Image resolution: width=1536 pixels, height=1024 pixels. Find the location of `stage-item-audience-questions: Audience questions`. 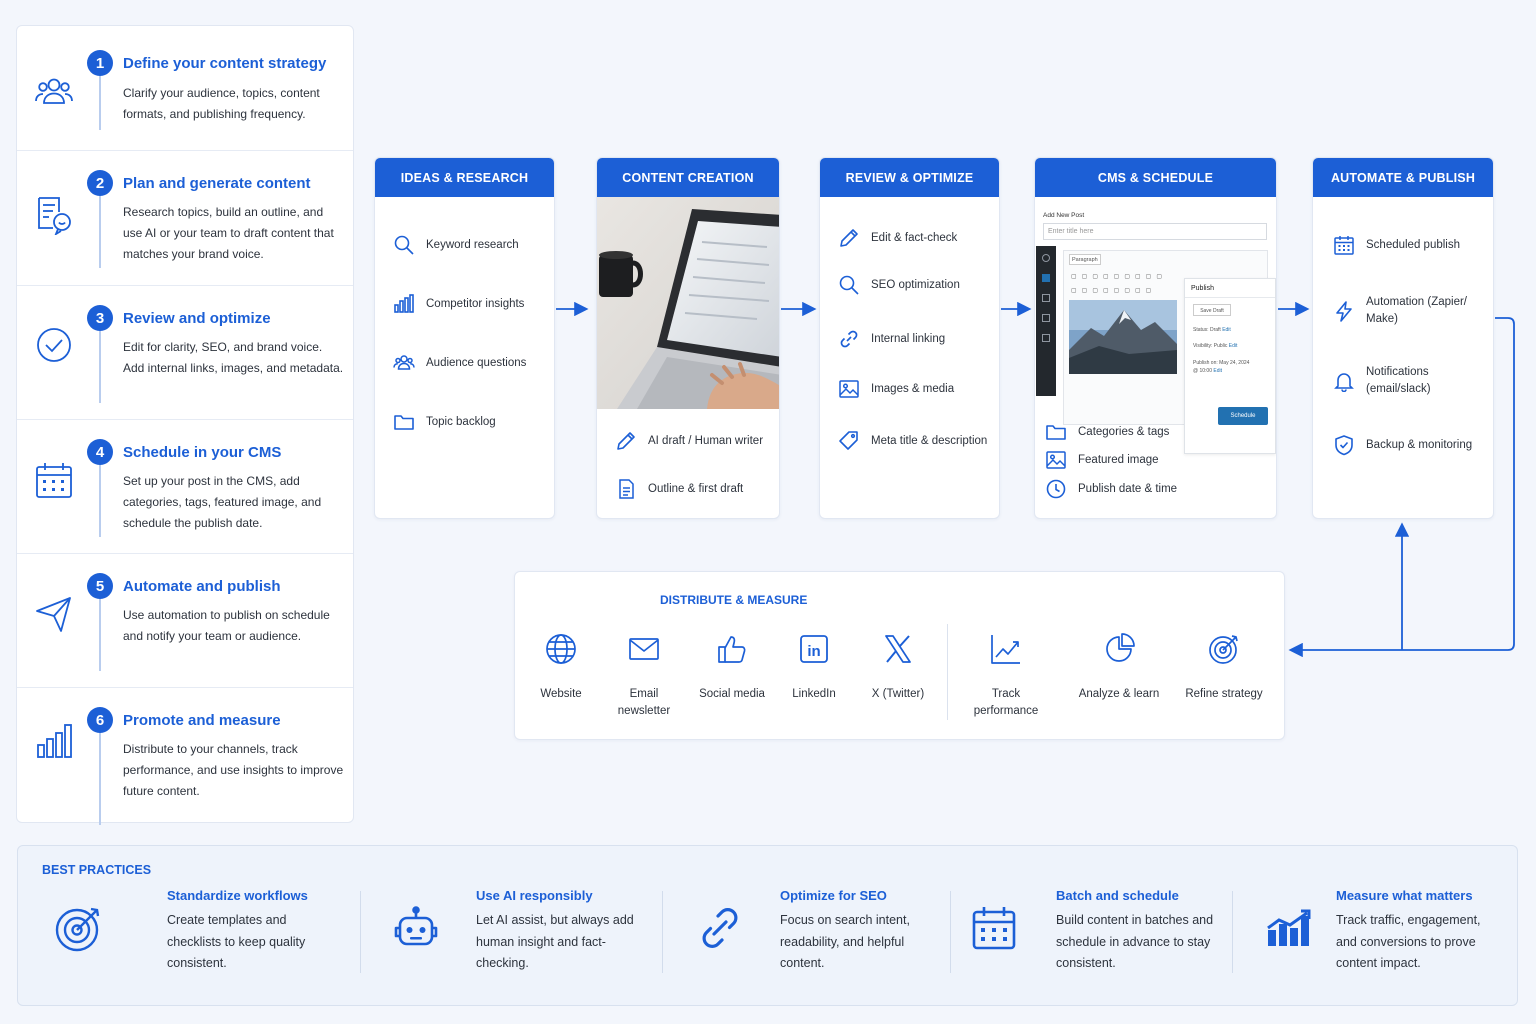

stage-item-audience-questions: Audience questions is located at coordinates (459, 363).